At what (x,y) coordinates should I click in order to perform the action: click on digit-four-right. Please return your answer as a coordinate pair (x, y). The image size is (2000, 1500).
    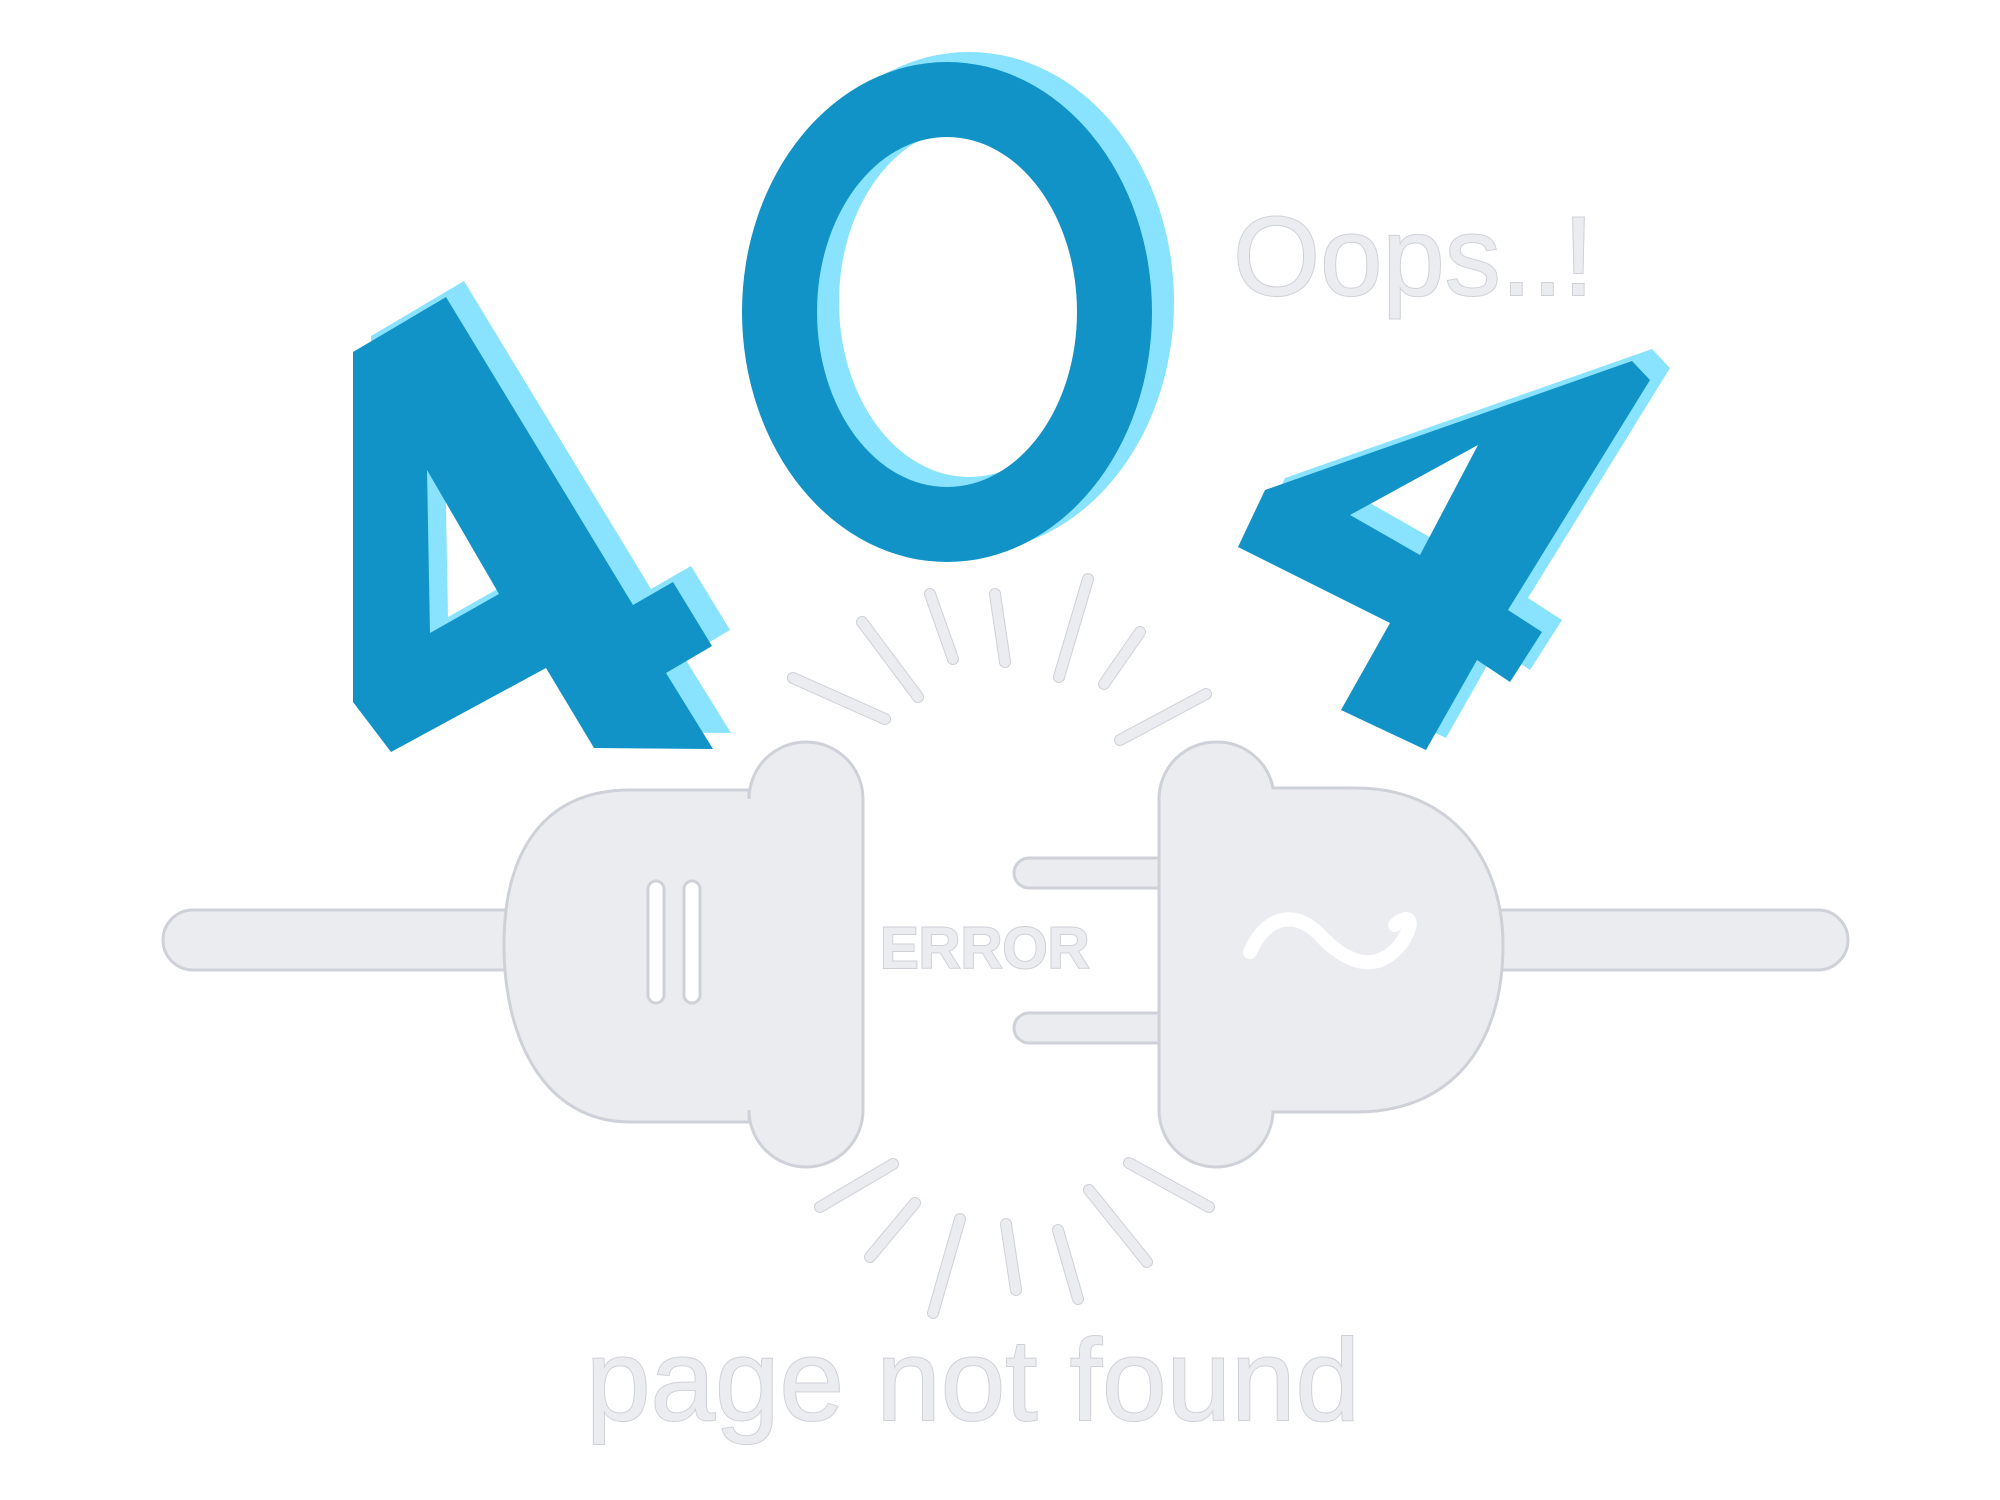
    Looking at the image, I should click on (1454, 549).